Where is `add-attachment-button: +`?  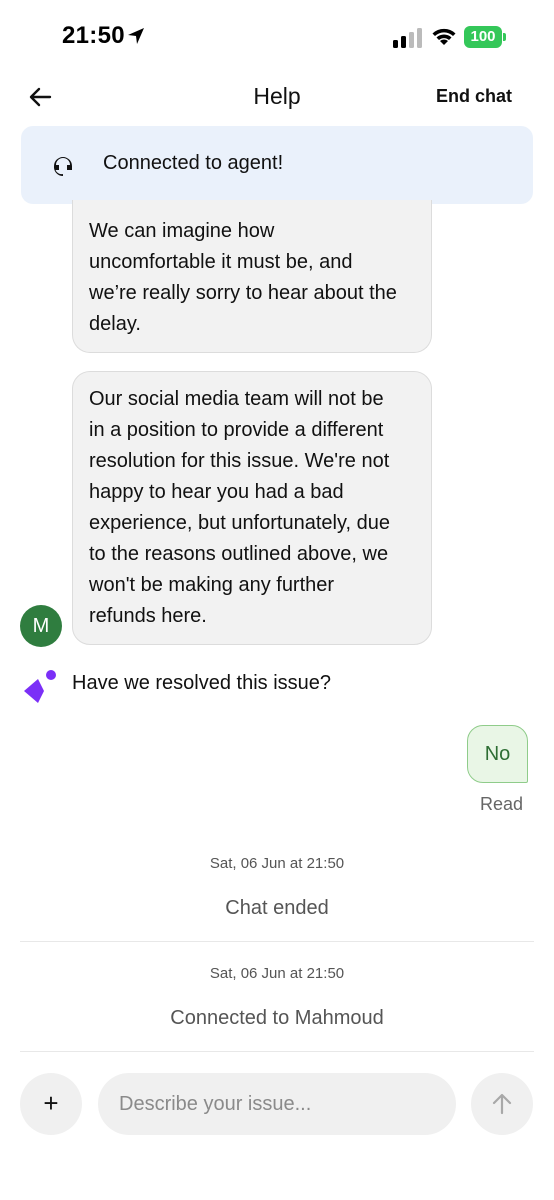 add-attachment-button: + is located at coordinates (51, 1104).